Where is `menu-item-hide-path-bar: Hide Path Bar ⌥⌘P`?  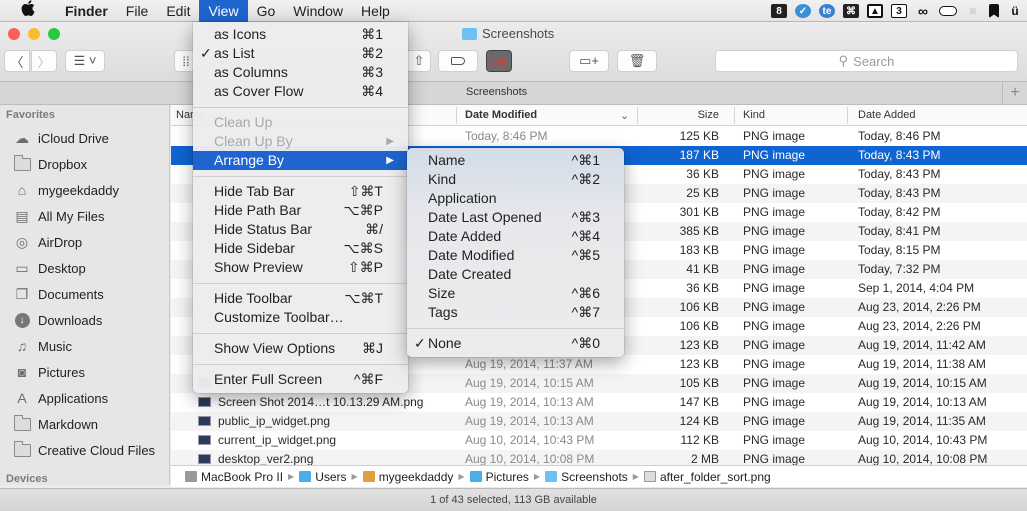
menu-item-hide-path-bar: Hide Path Bar ⌥⌘P is located at coordinates (300, 210).